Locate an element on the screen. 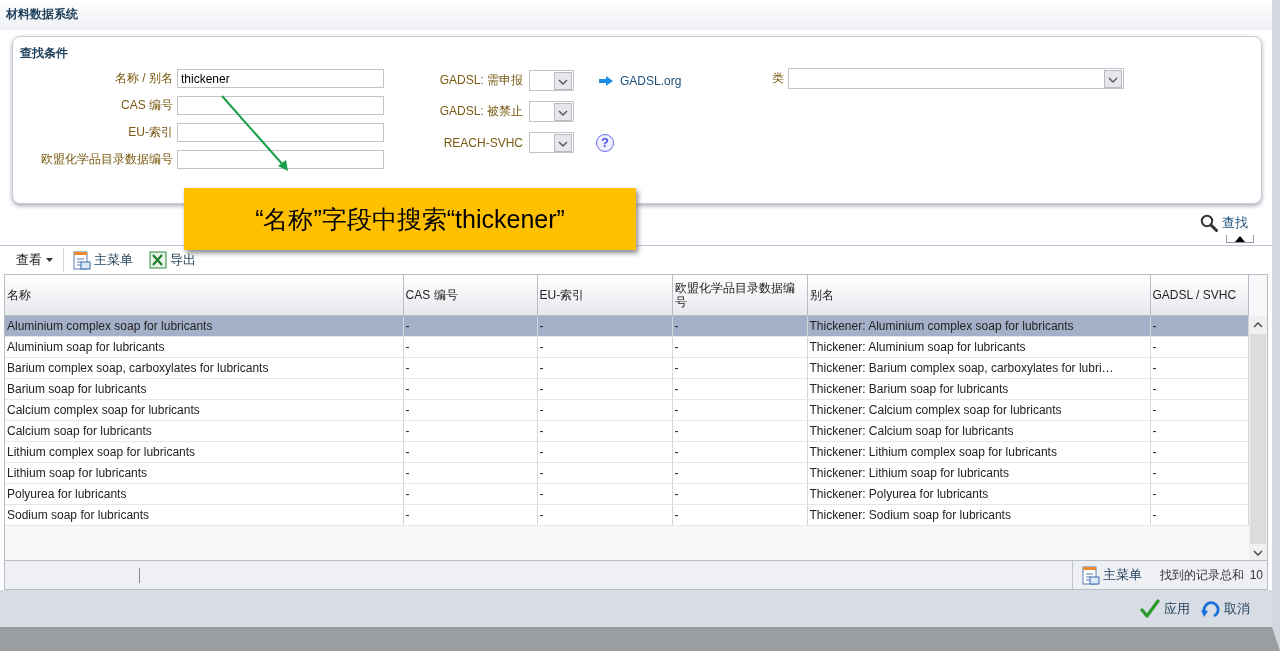  search-icon is located at coordinates (1209, 223).